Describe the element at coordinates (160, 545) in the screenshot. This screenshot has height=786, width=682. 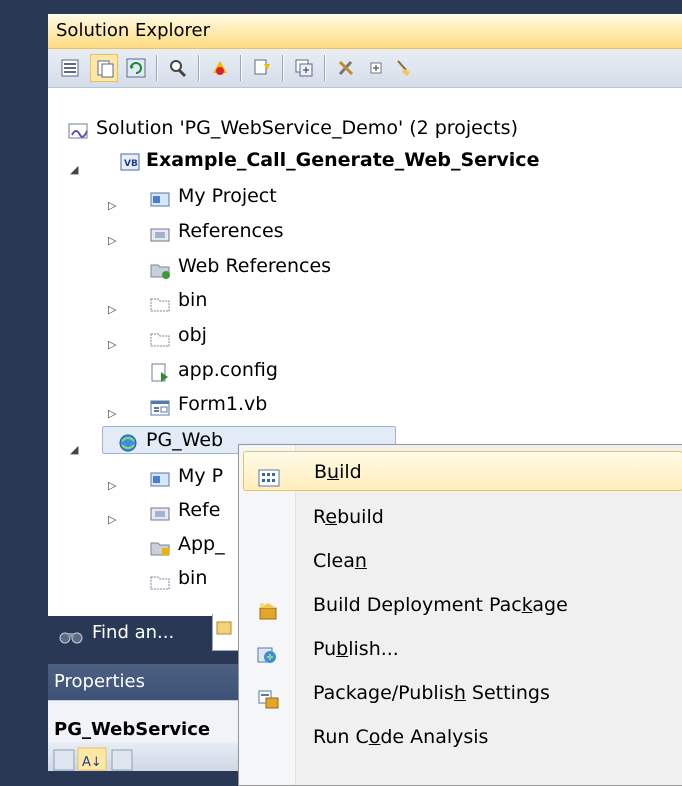
I see `app-data-folder-icon` at that location.